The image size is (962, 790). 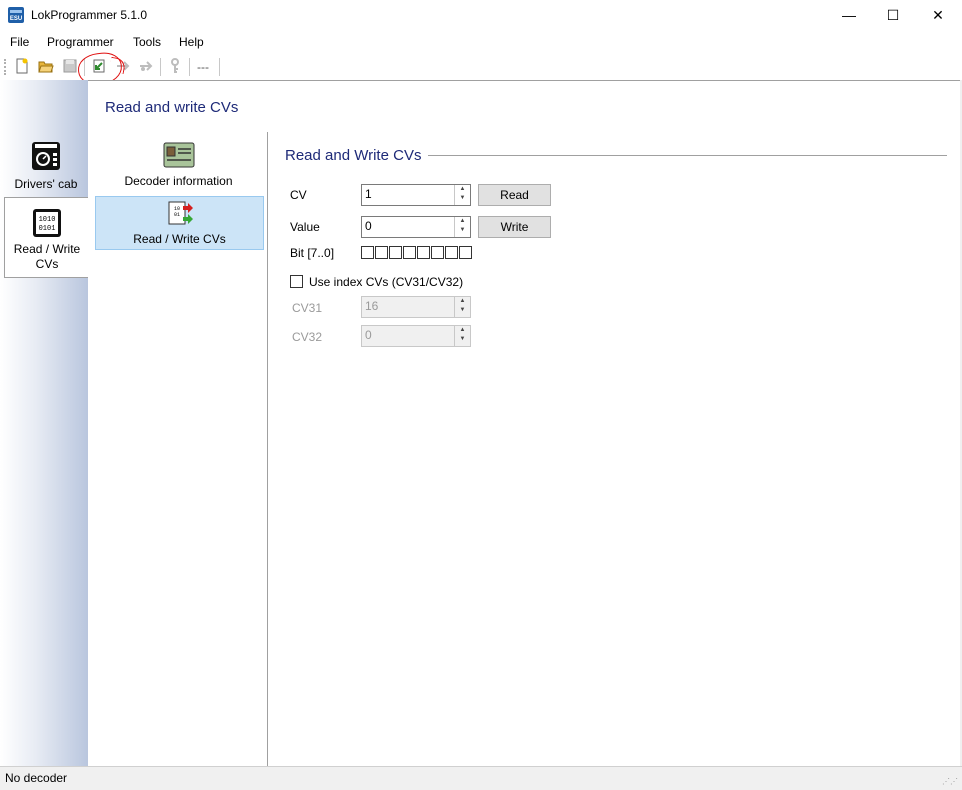 I want to click on binary-chip-icon: 1010 0101, so click(x=47, y=223).